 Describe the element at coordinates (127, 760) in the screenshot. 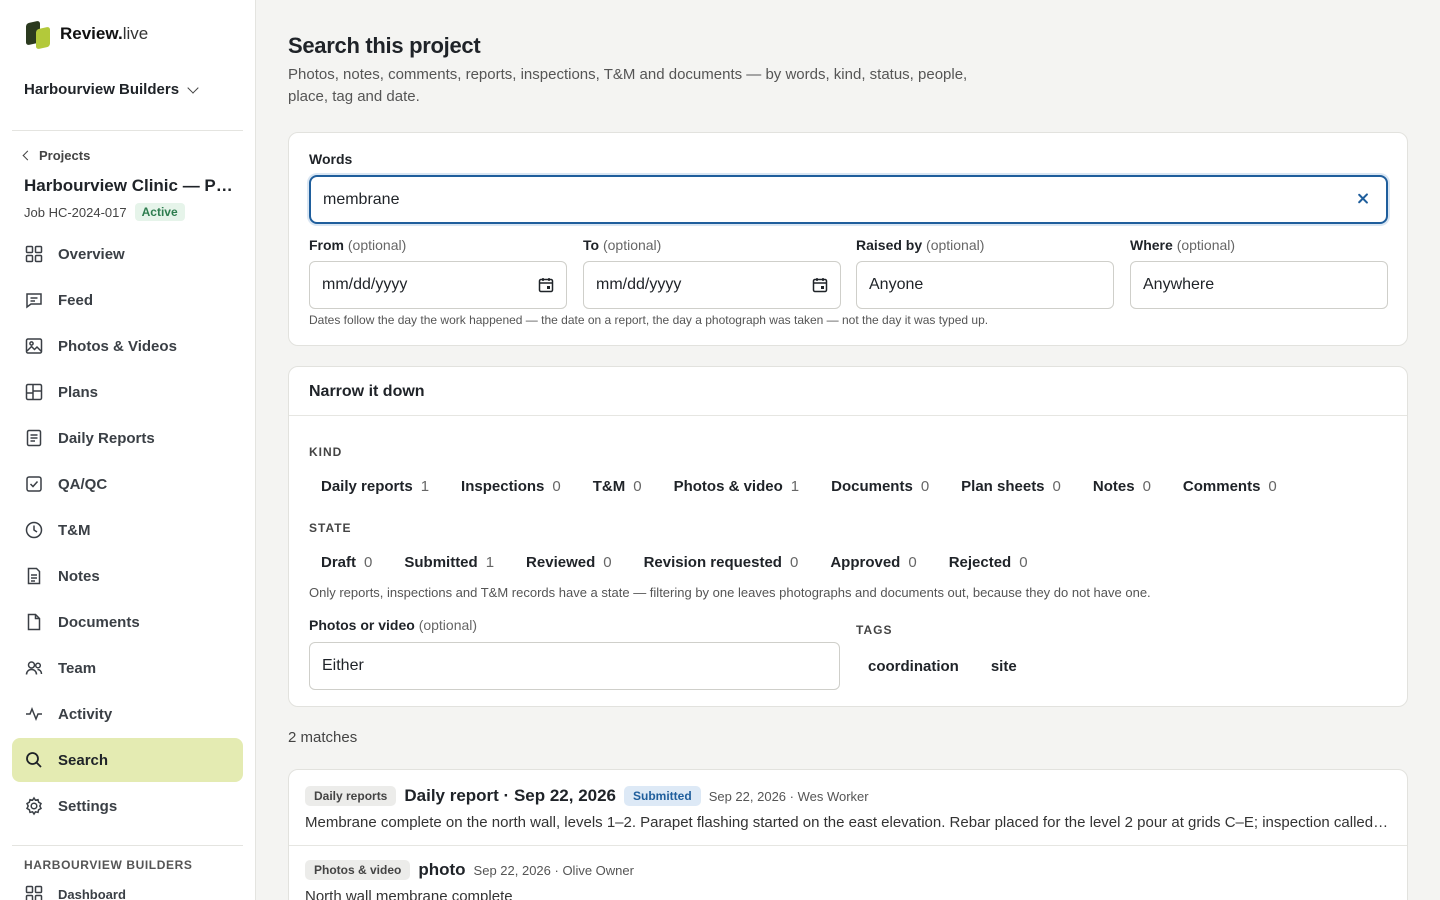

I see `sidebar-item-search: Search` at that location.